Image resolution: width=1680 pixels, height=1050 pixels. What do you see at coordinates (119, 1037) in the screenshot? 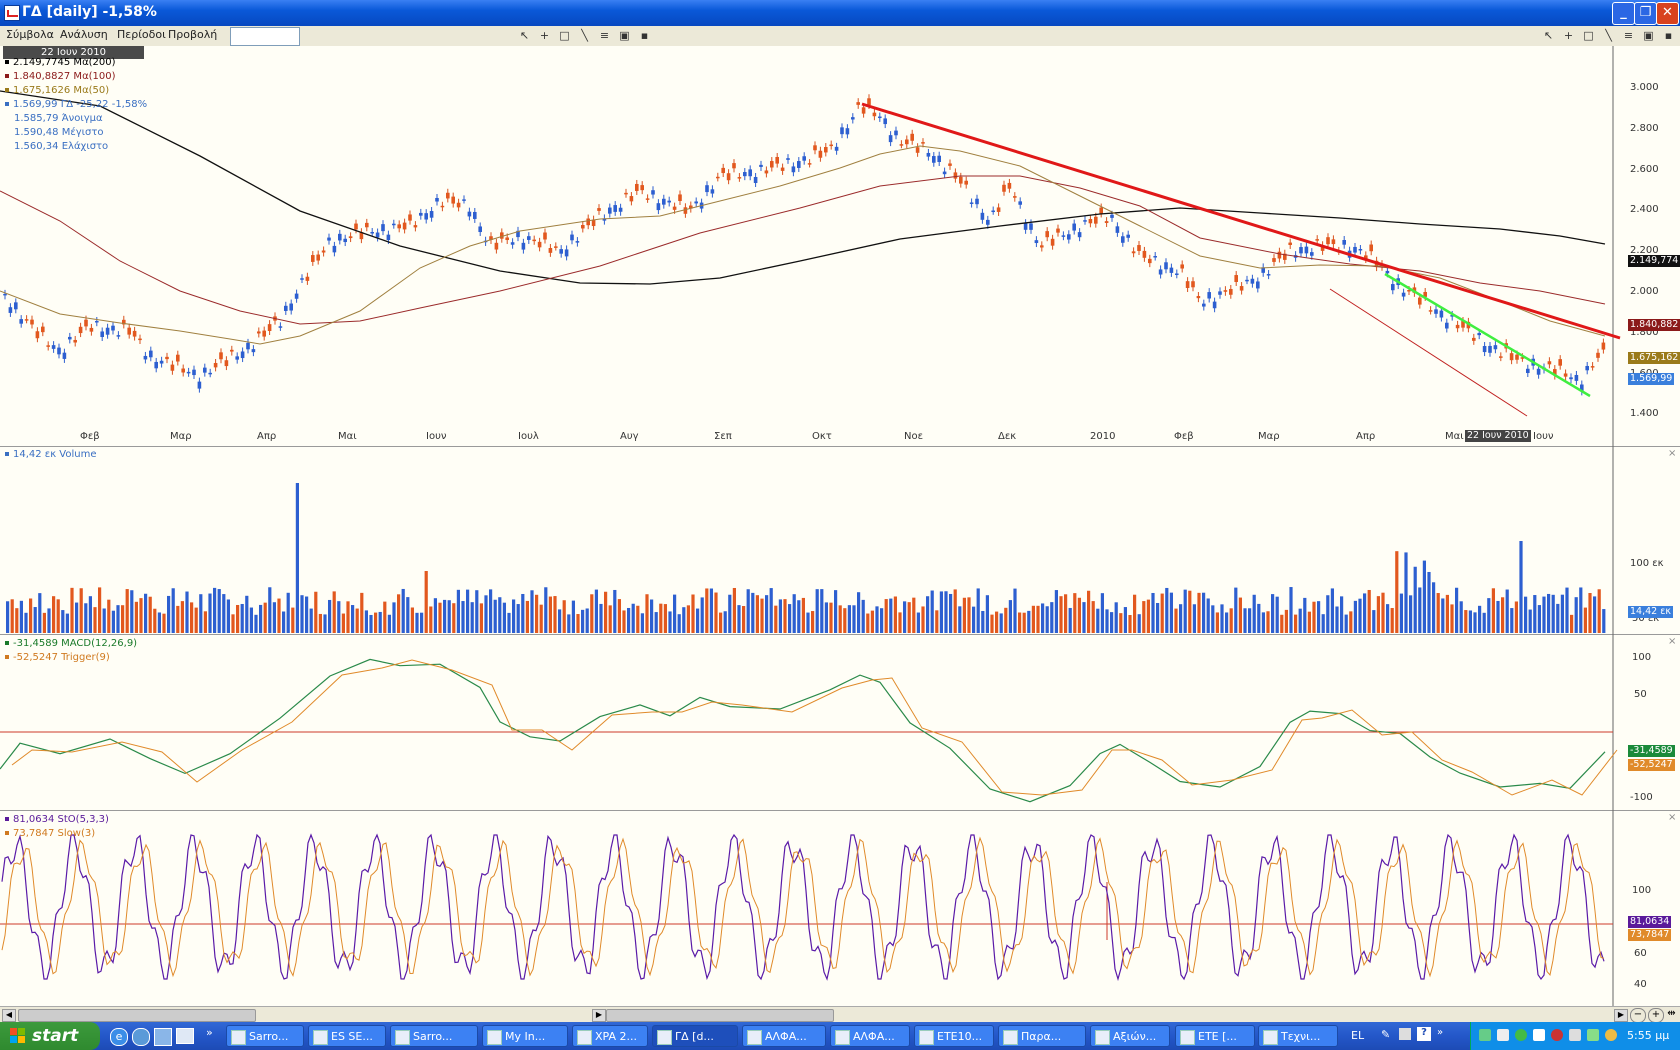
I see `ie-quicklaunch-icon: e` at bounding box center [119, 1037].